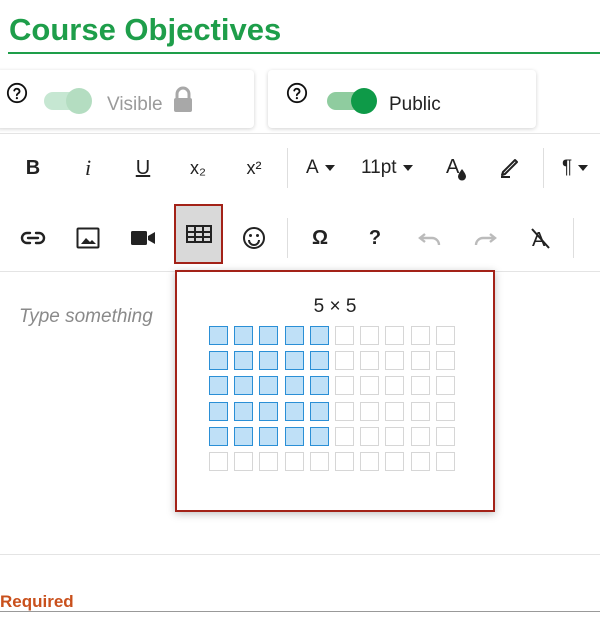  Describe the element at coordinates (320, 168) in the screenshot. I see `font-color-dropdown: A` at that location.